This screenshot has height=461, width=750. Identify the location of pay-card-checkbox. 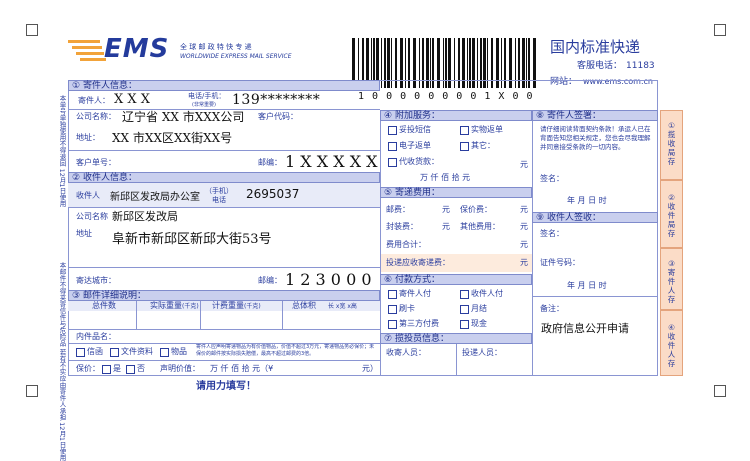
(392, 309).